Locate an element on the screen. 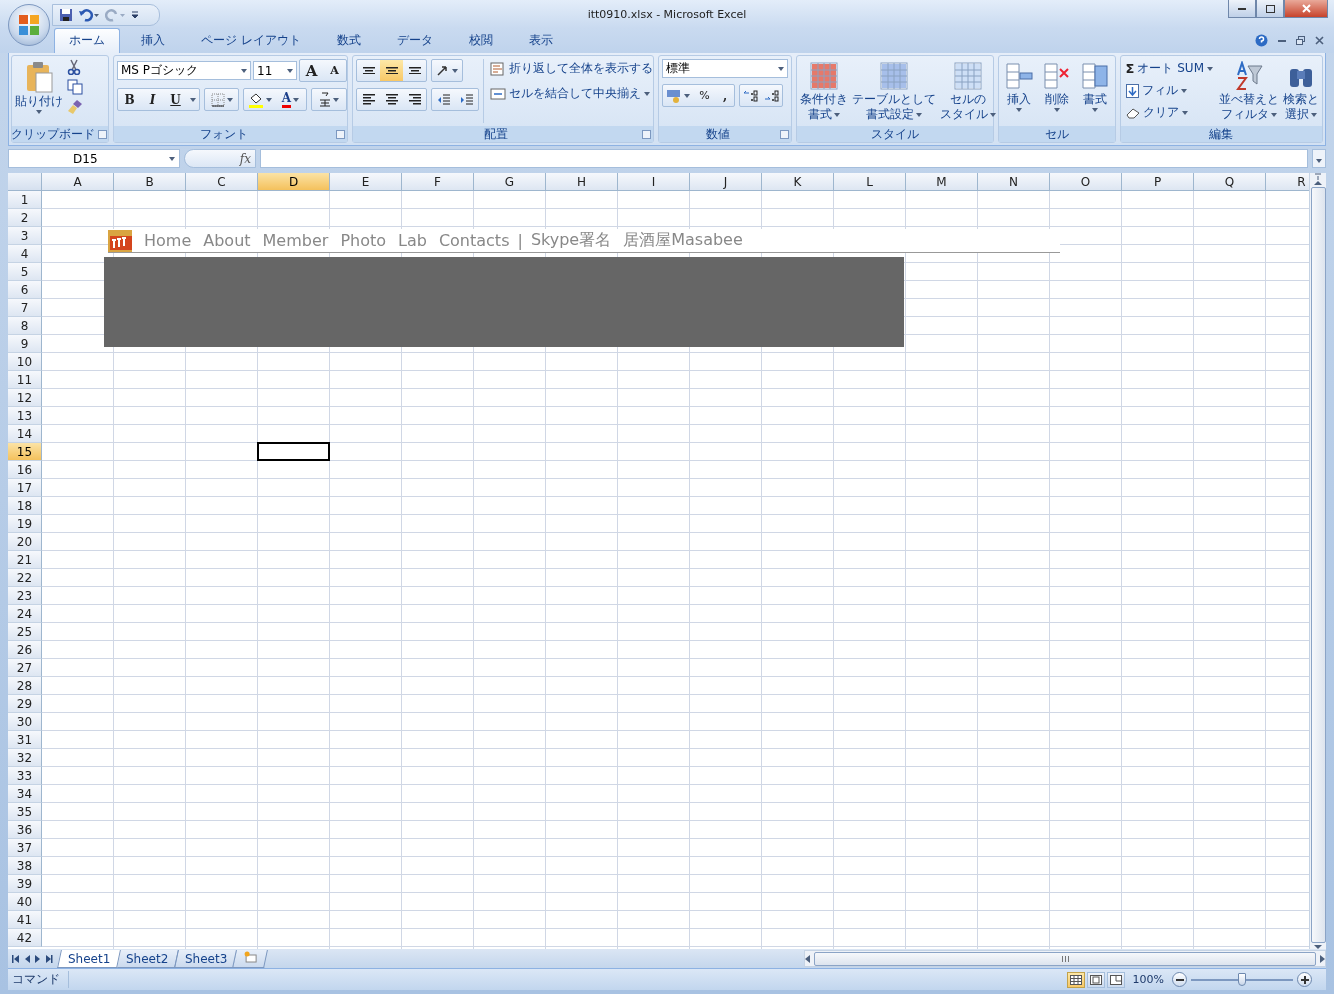  zoom-level: 100% is located at coordinates (1148, 979).